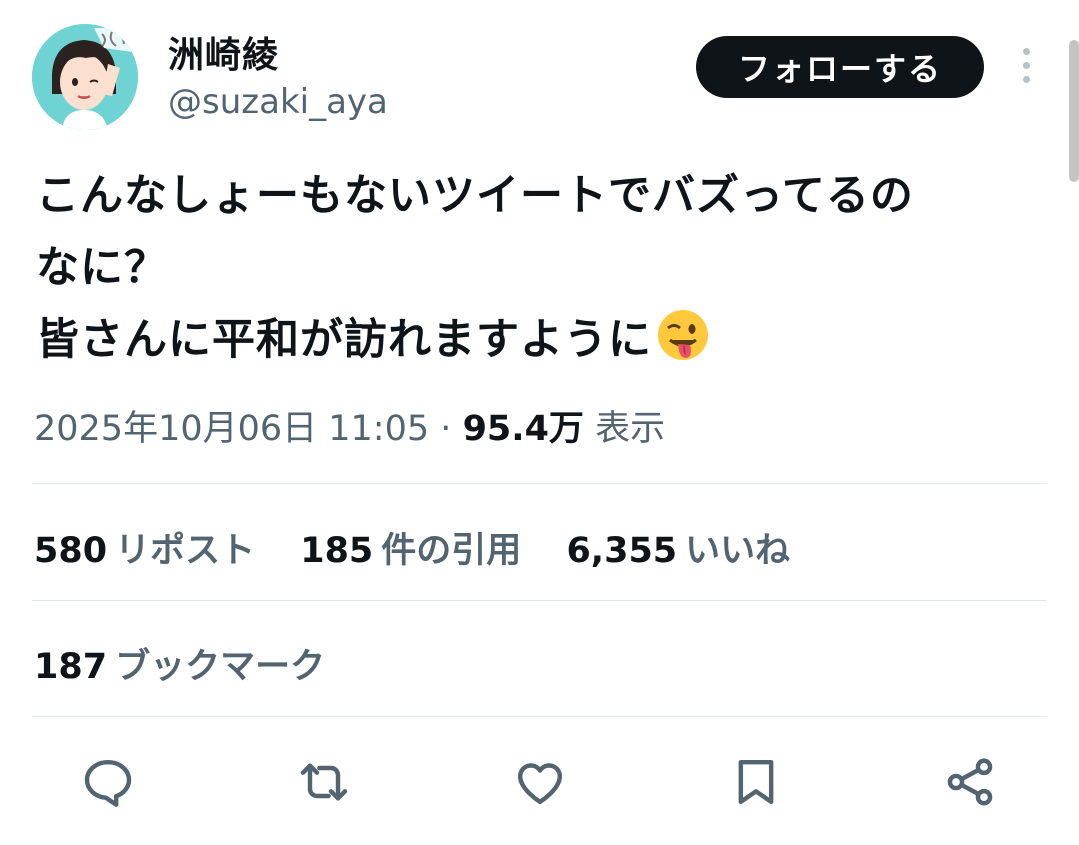  What do you see at coordinates (970, 782) in the screenshot?
I see `share-icon` at bounding box center [970, 782].